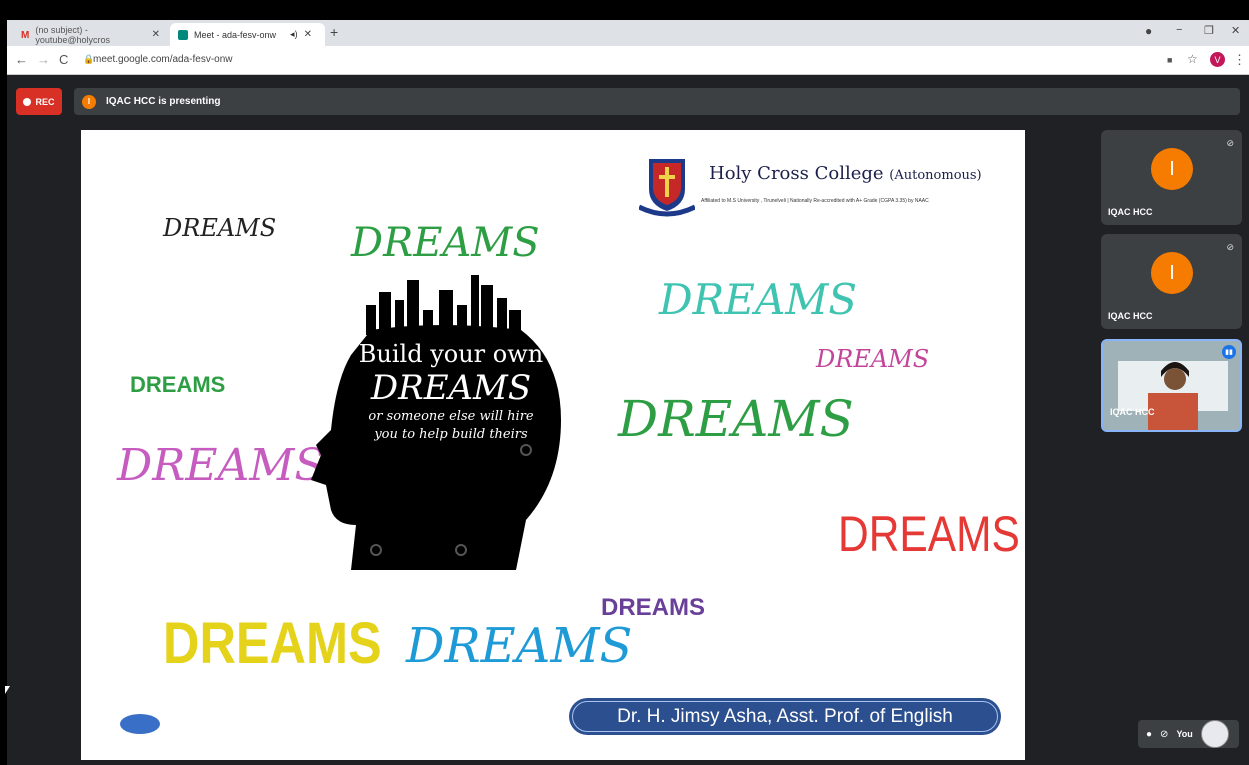 The image size is (1249, 765). What do you see at coordinates (1229, 352) in the screenshot?
I see `speaking-indicator-icon: ▮▮` at bounding box center [1229, 352].